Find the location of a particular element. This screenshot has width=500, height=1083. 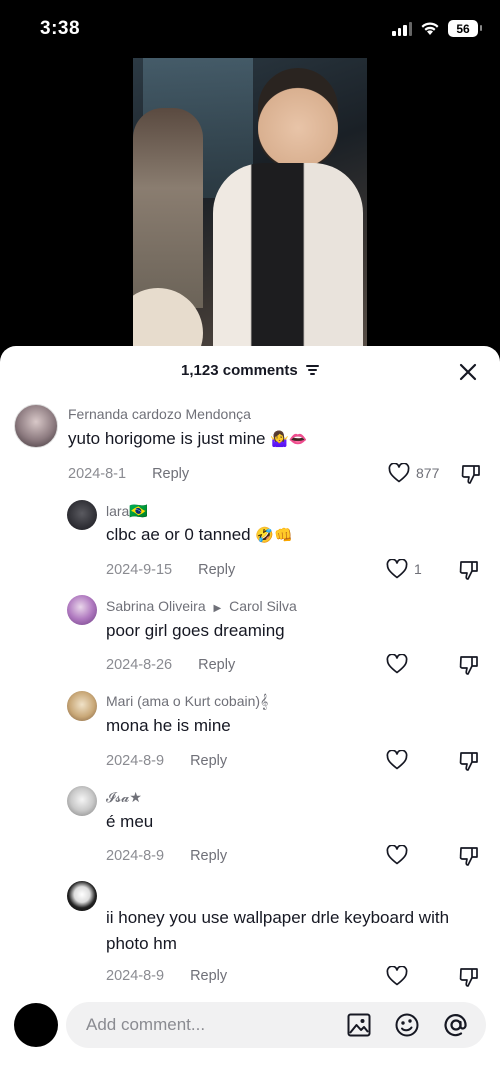

battery-icon: 56 is located at coordinates (465, 28).